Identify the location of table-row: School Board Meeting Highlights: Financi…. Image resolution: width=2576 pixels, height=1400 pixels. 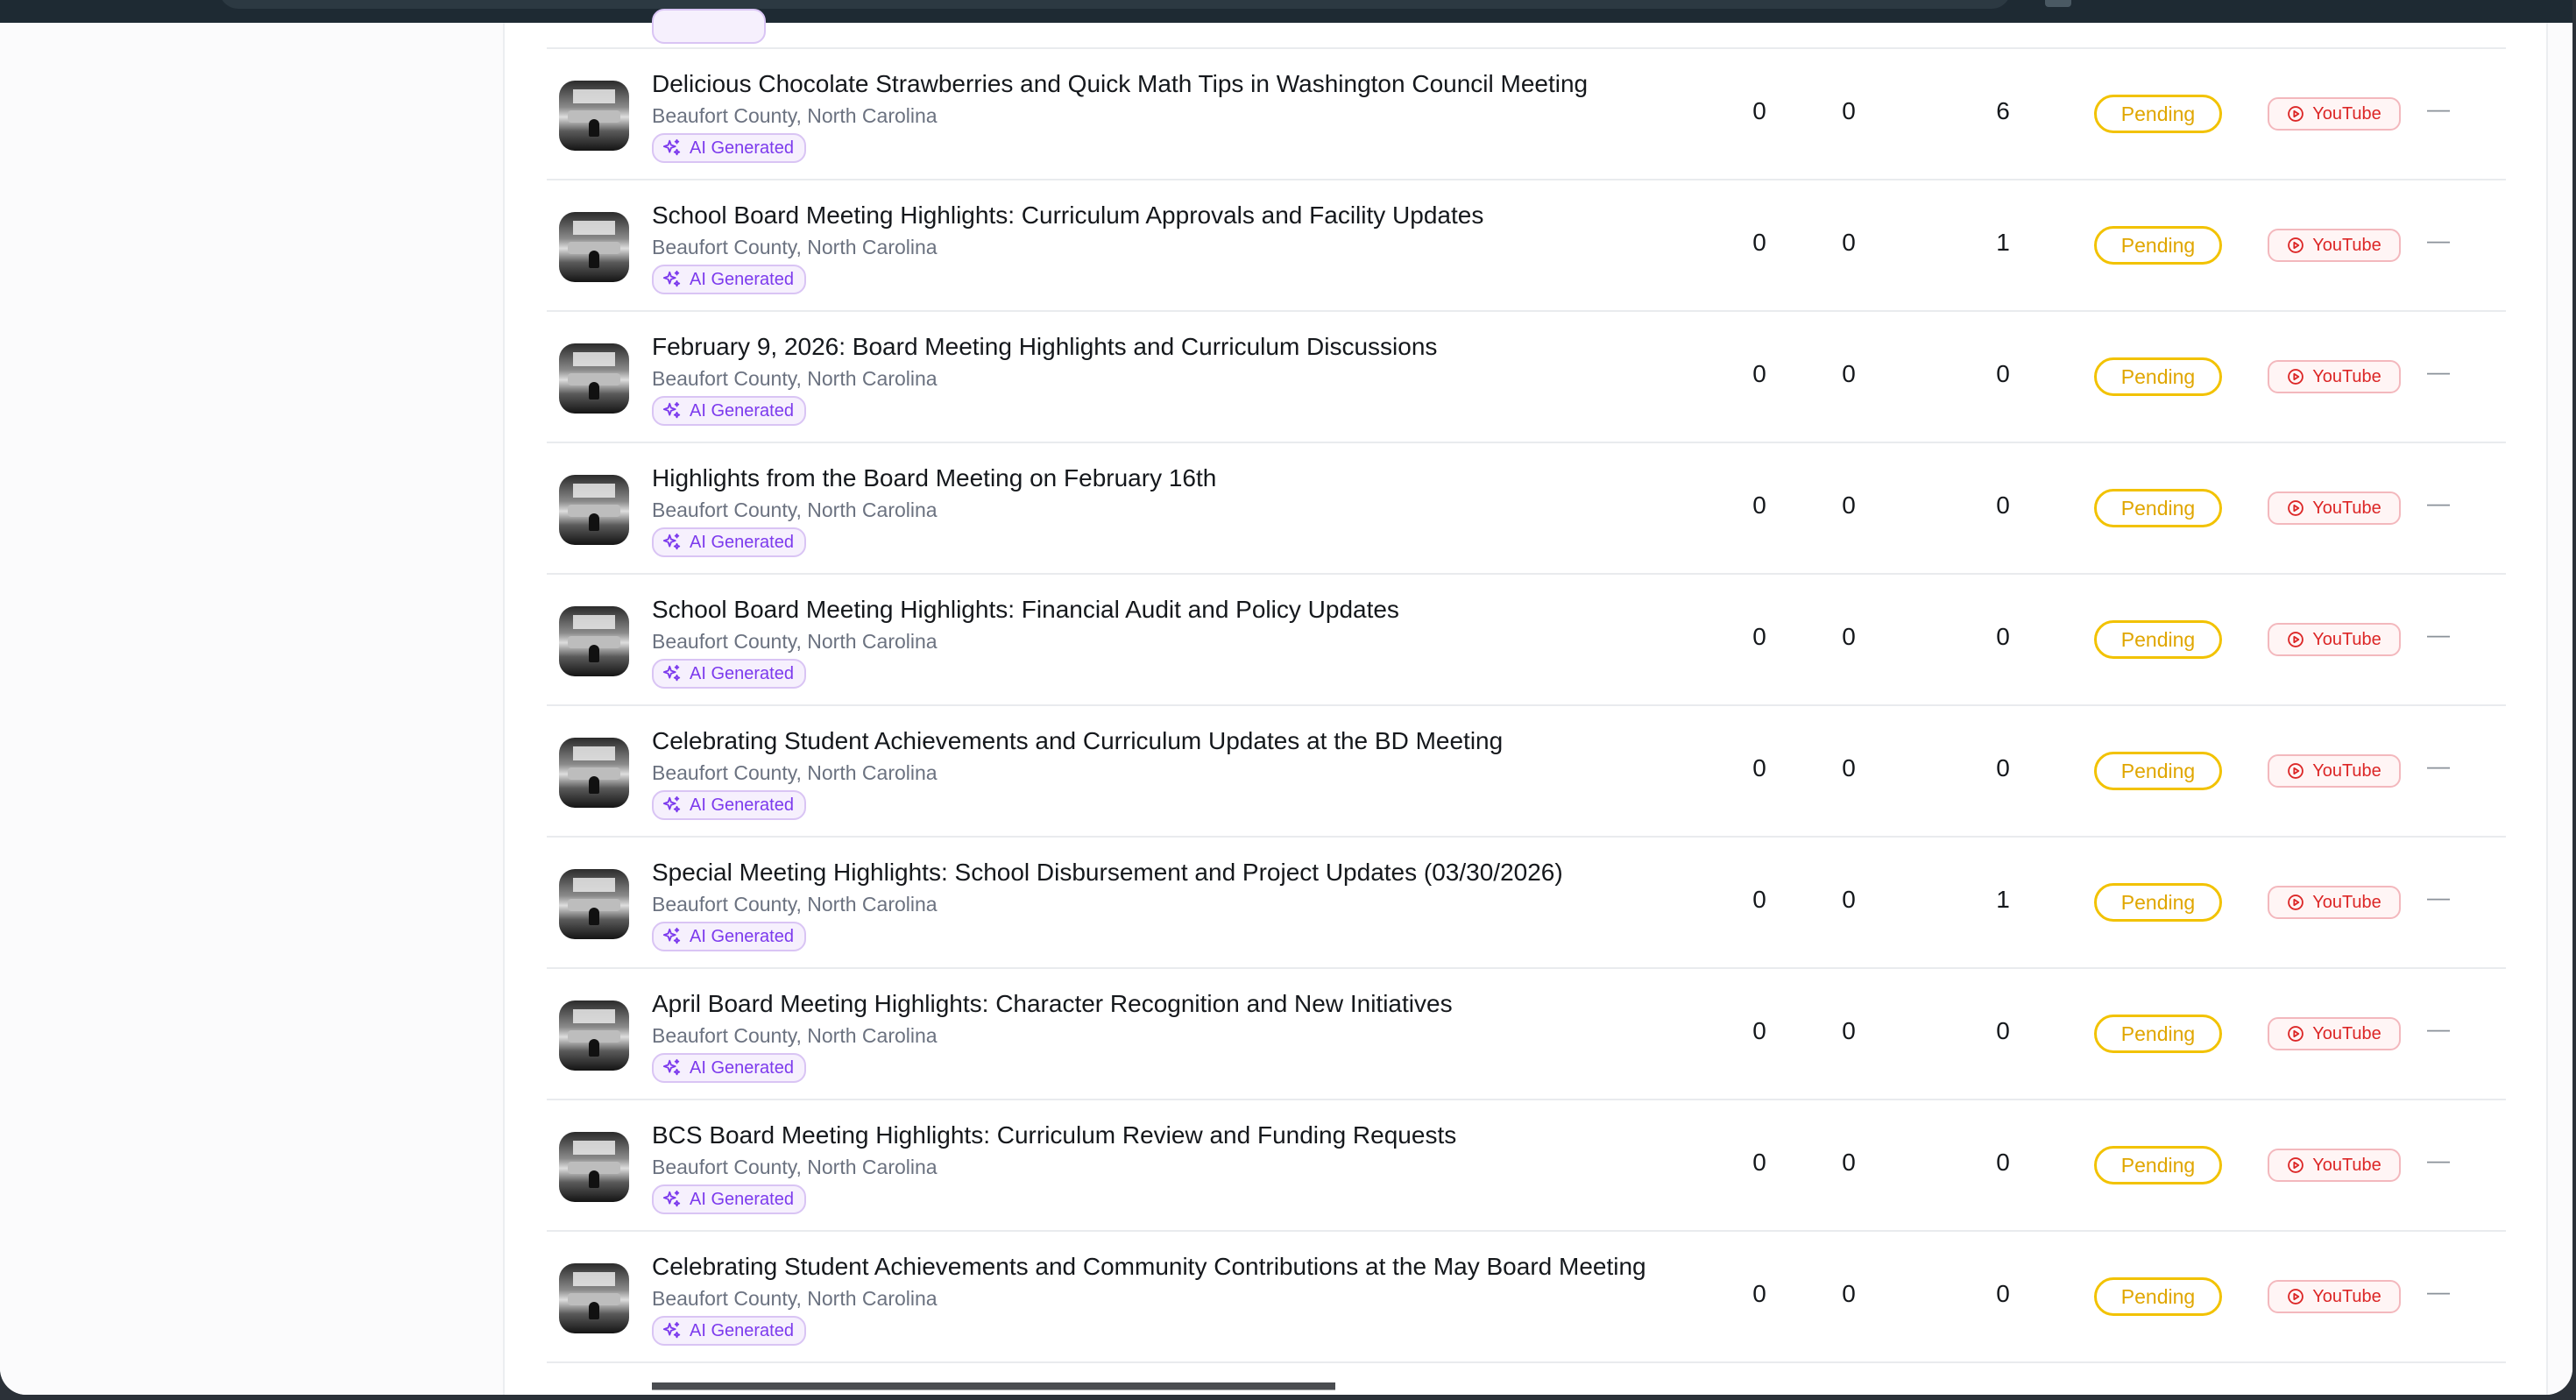
(1526, 640).